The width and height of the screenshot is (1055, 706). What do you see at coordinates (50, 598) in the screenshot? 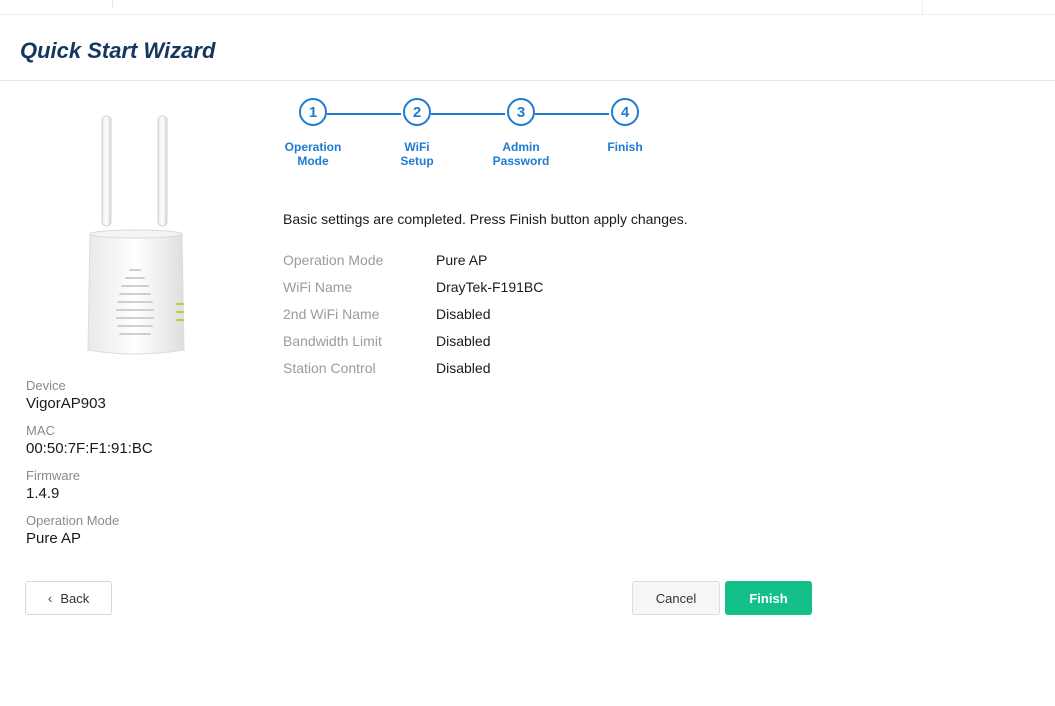
I see `chevron-left-icon: ‹` at bounding box center [50, 598].